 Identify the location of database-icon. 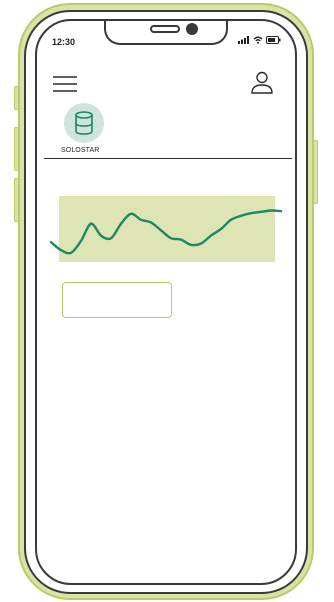
(84, 123).